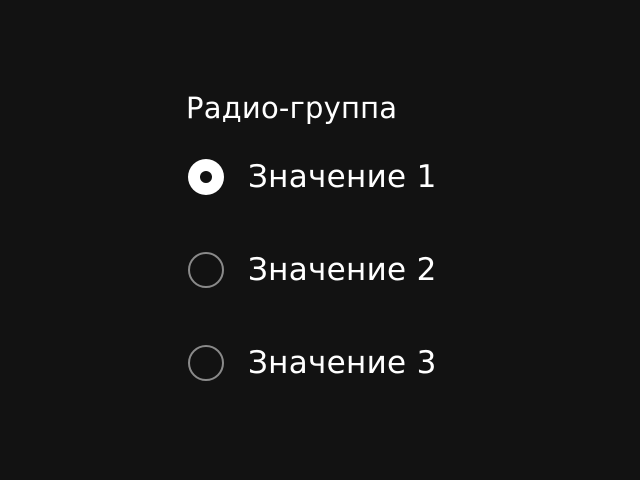  Describe the element at coordinates (342, 270) in the screenshot. I see `radio-option-label: Значение 2` at that location.